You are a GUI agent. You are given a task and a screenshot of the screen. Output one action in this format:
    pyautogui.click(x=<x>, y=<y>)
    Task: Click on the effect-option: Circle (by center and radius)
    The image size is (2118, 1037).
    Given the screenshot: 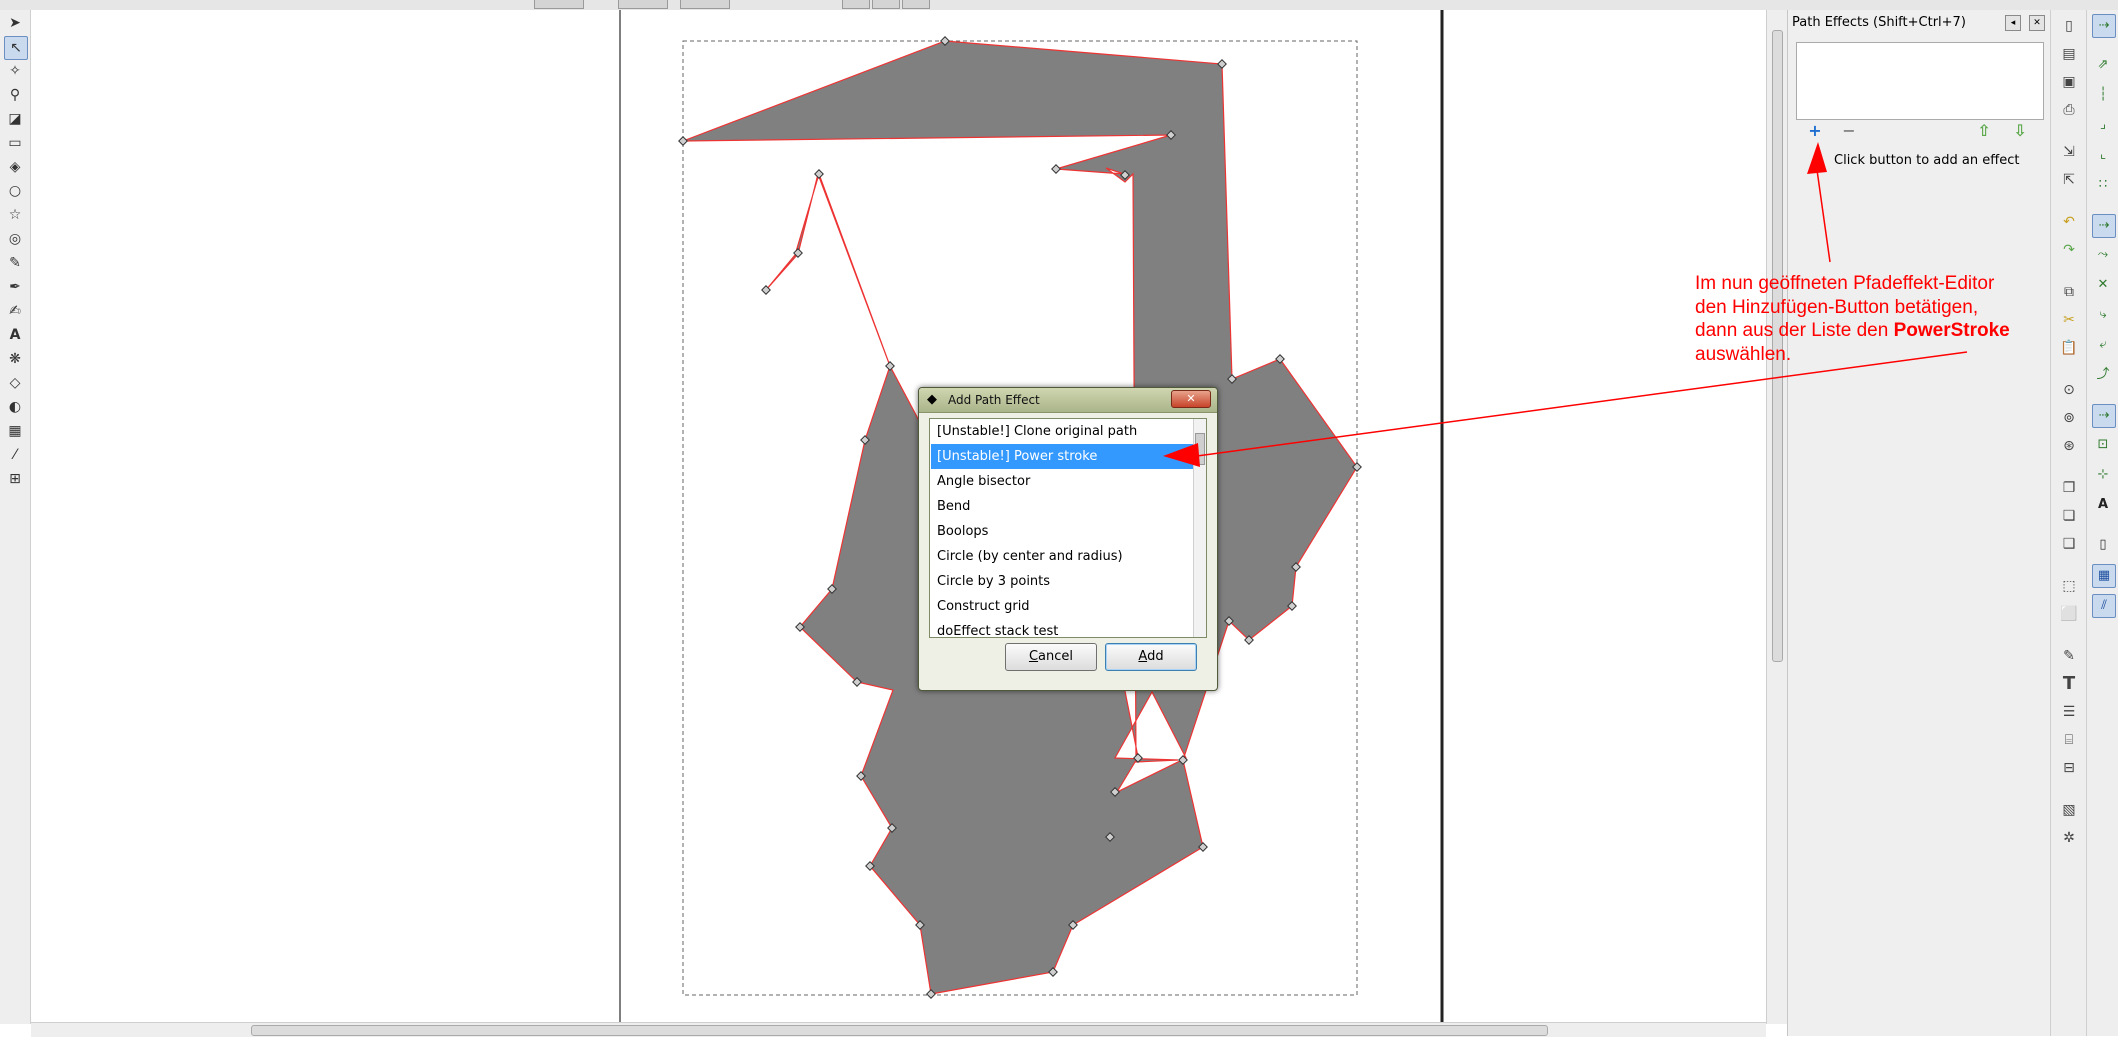 What is the action you would take?
    pyautogui.click(x=1065, y=556)
    